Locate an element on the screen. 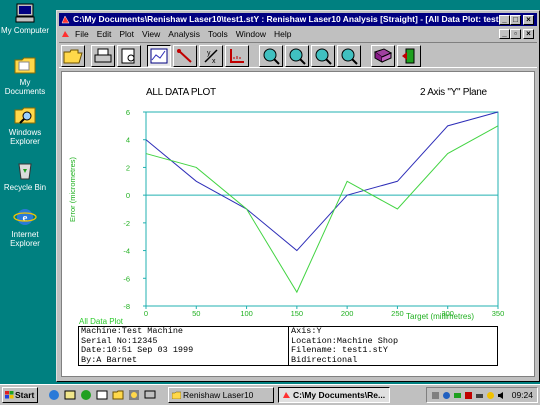  ie-quicklaunch-icon is located at coordinates (54, 395).